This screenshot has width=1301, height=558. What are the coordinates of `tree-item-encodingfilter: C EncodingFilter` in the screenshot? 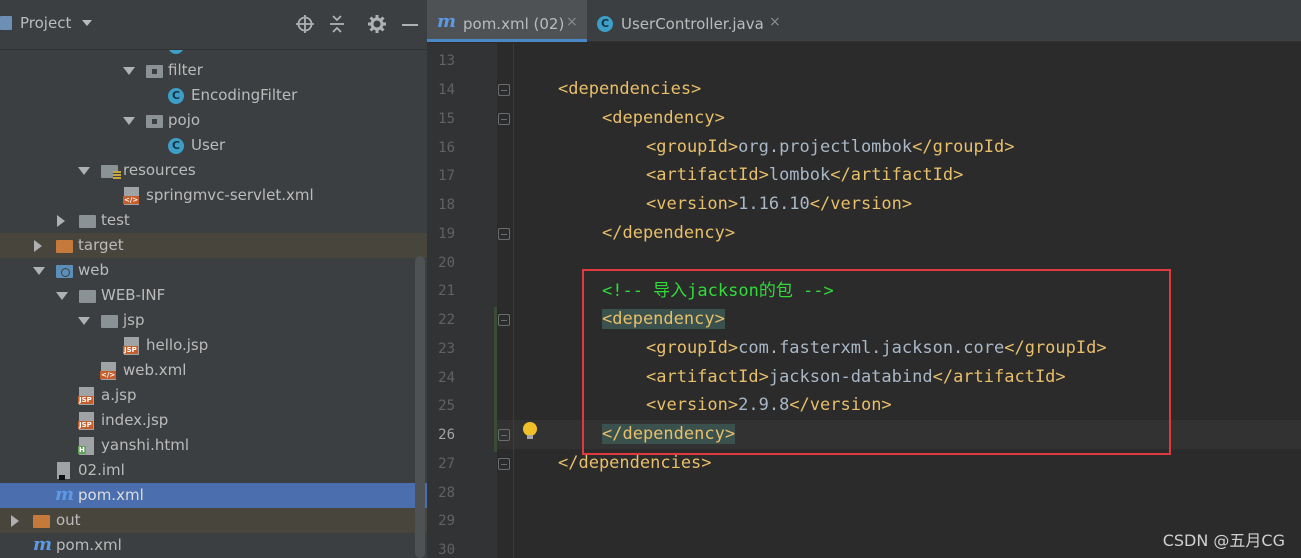 It's located at (213, 95).